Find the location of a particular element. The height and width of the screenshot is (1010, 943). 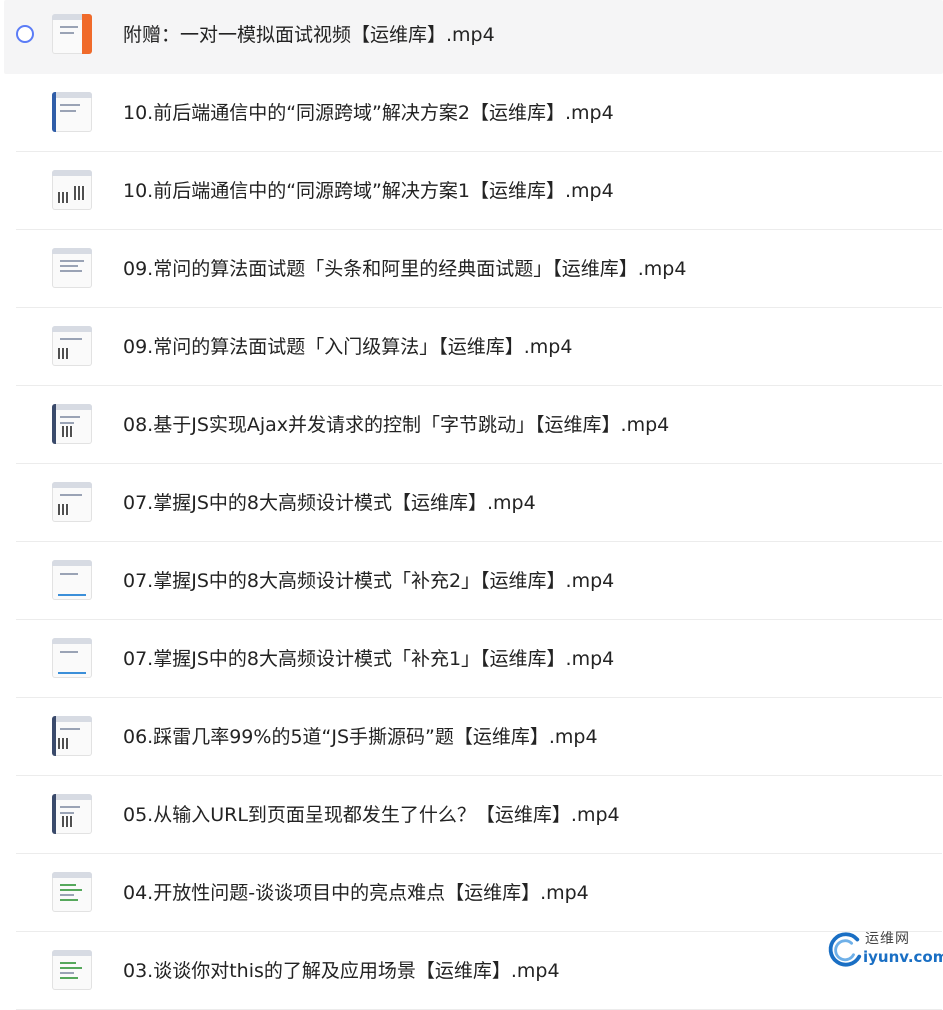

file-row: 07.掌握JS中的8大高频设计模式【运维库】.mp4 is located at coordinates (479, 503).